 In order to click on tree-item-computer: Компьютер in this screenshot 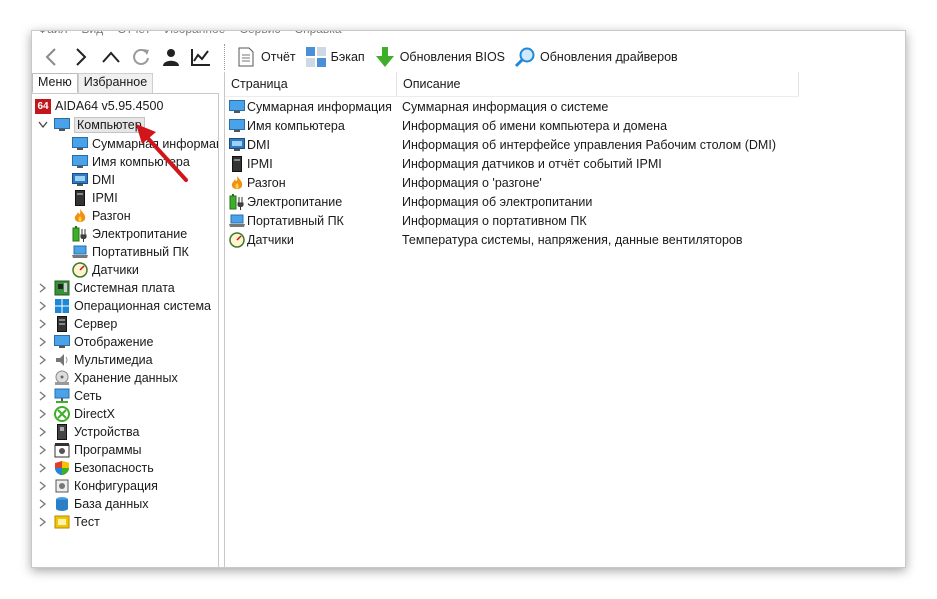, I will do `click(91, 125)`.